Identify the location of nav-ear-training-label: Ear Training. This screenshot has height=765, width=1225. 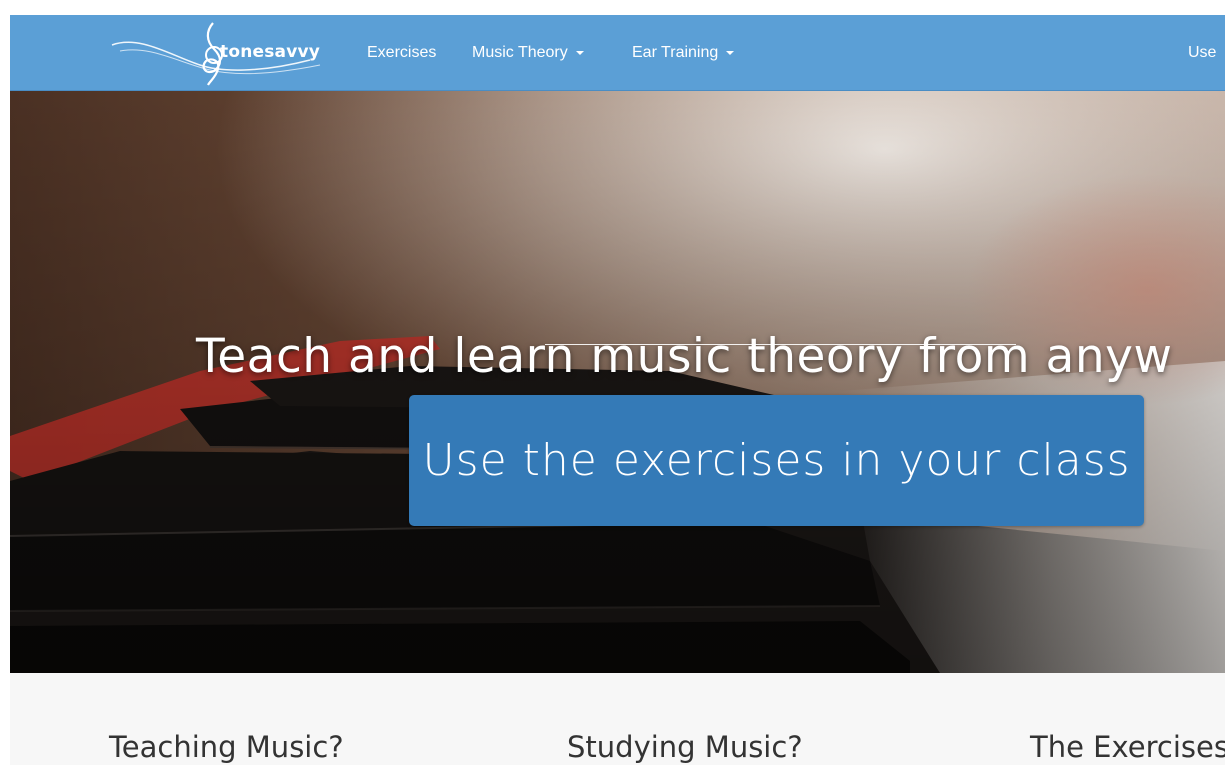
(675, 52).